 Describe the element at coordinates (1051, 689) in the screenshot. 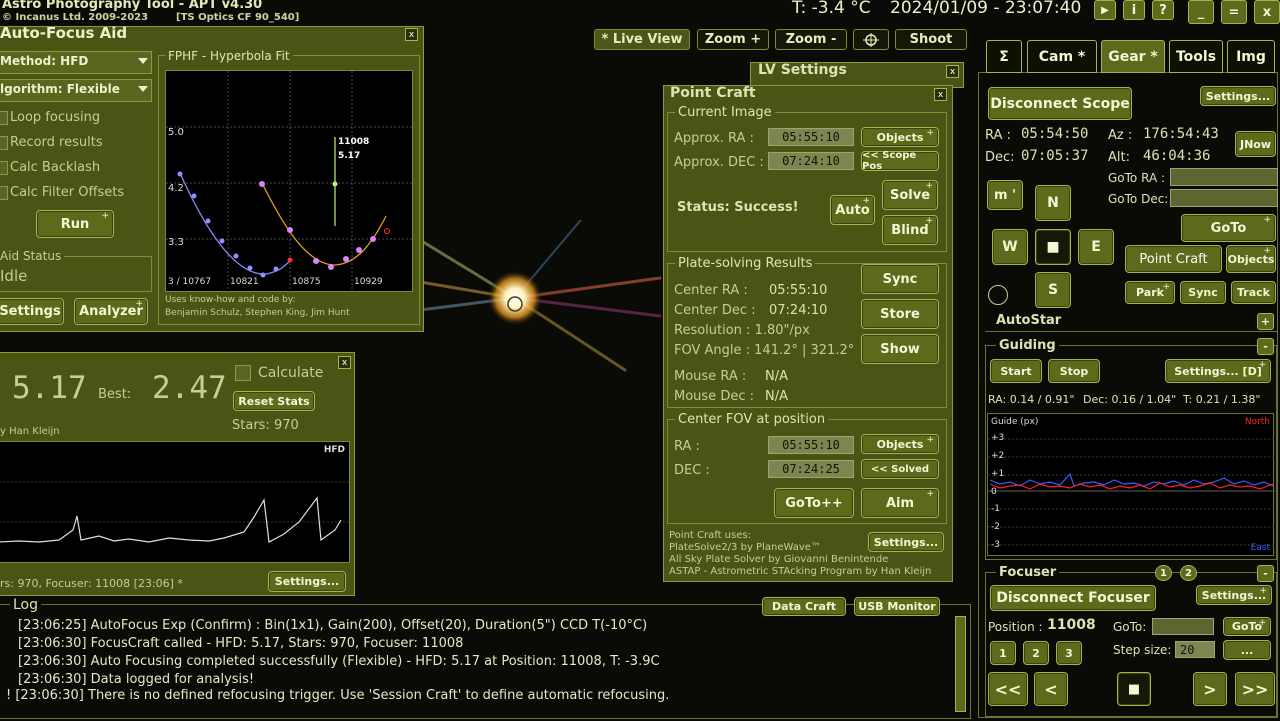

I see `focus-in-button: <` at that location.